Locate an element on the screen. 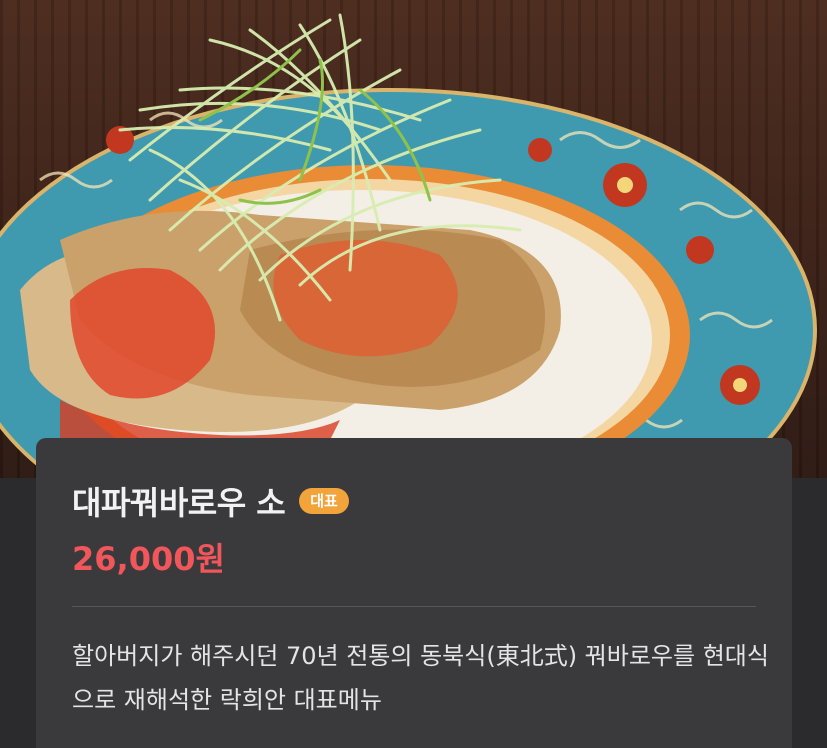 The width and height of the screenshot is (827, 748). signature-badge: 대표 is located at coordinates (324, 501).